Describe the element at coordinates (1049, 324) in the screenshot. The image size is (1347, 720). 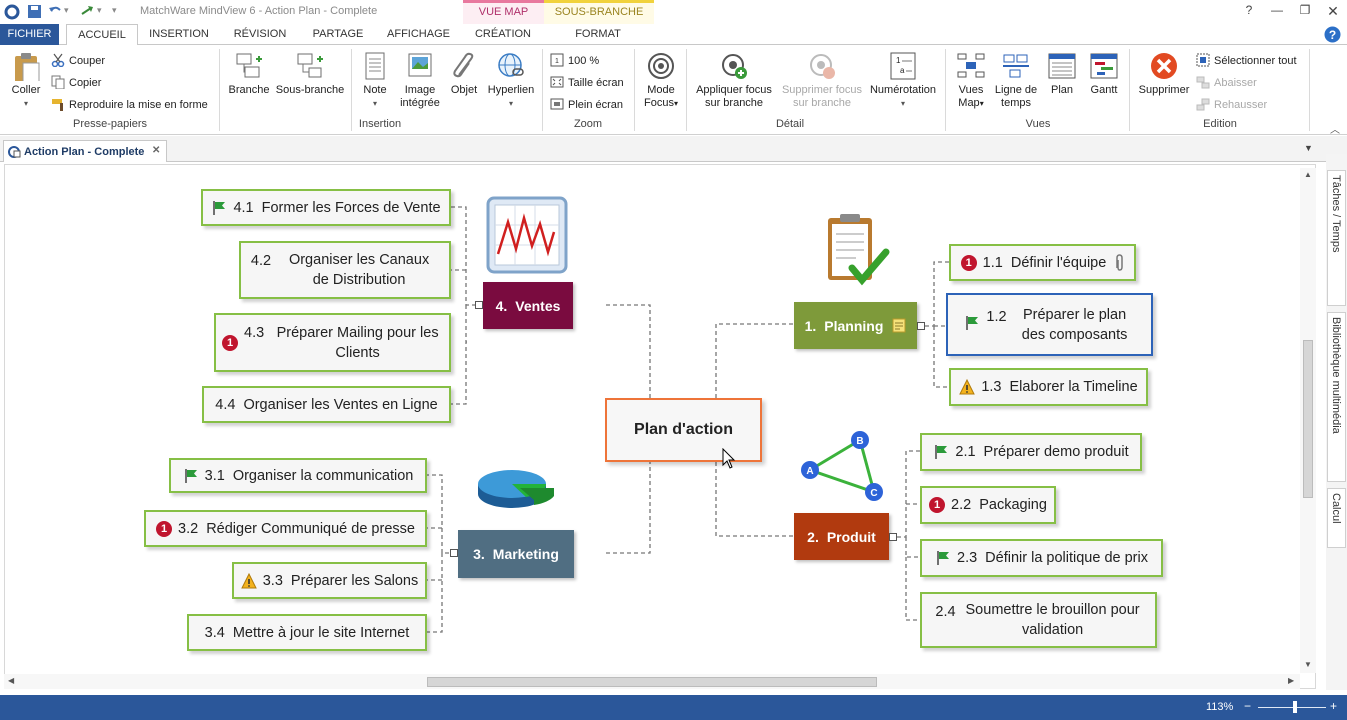
I see `topic-1-2: 1.2 Préparer le plan des composants` at that location.